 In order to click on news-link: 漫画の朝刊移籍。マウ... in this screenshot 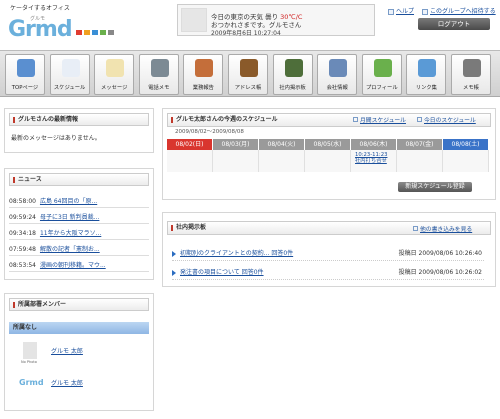, I will do `click(73, 265)`.